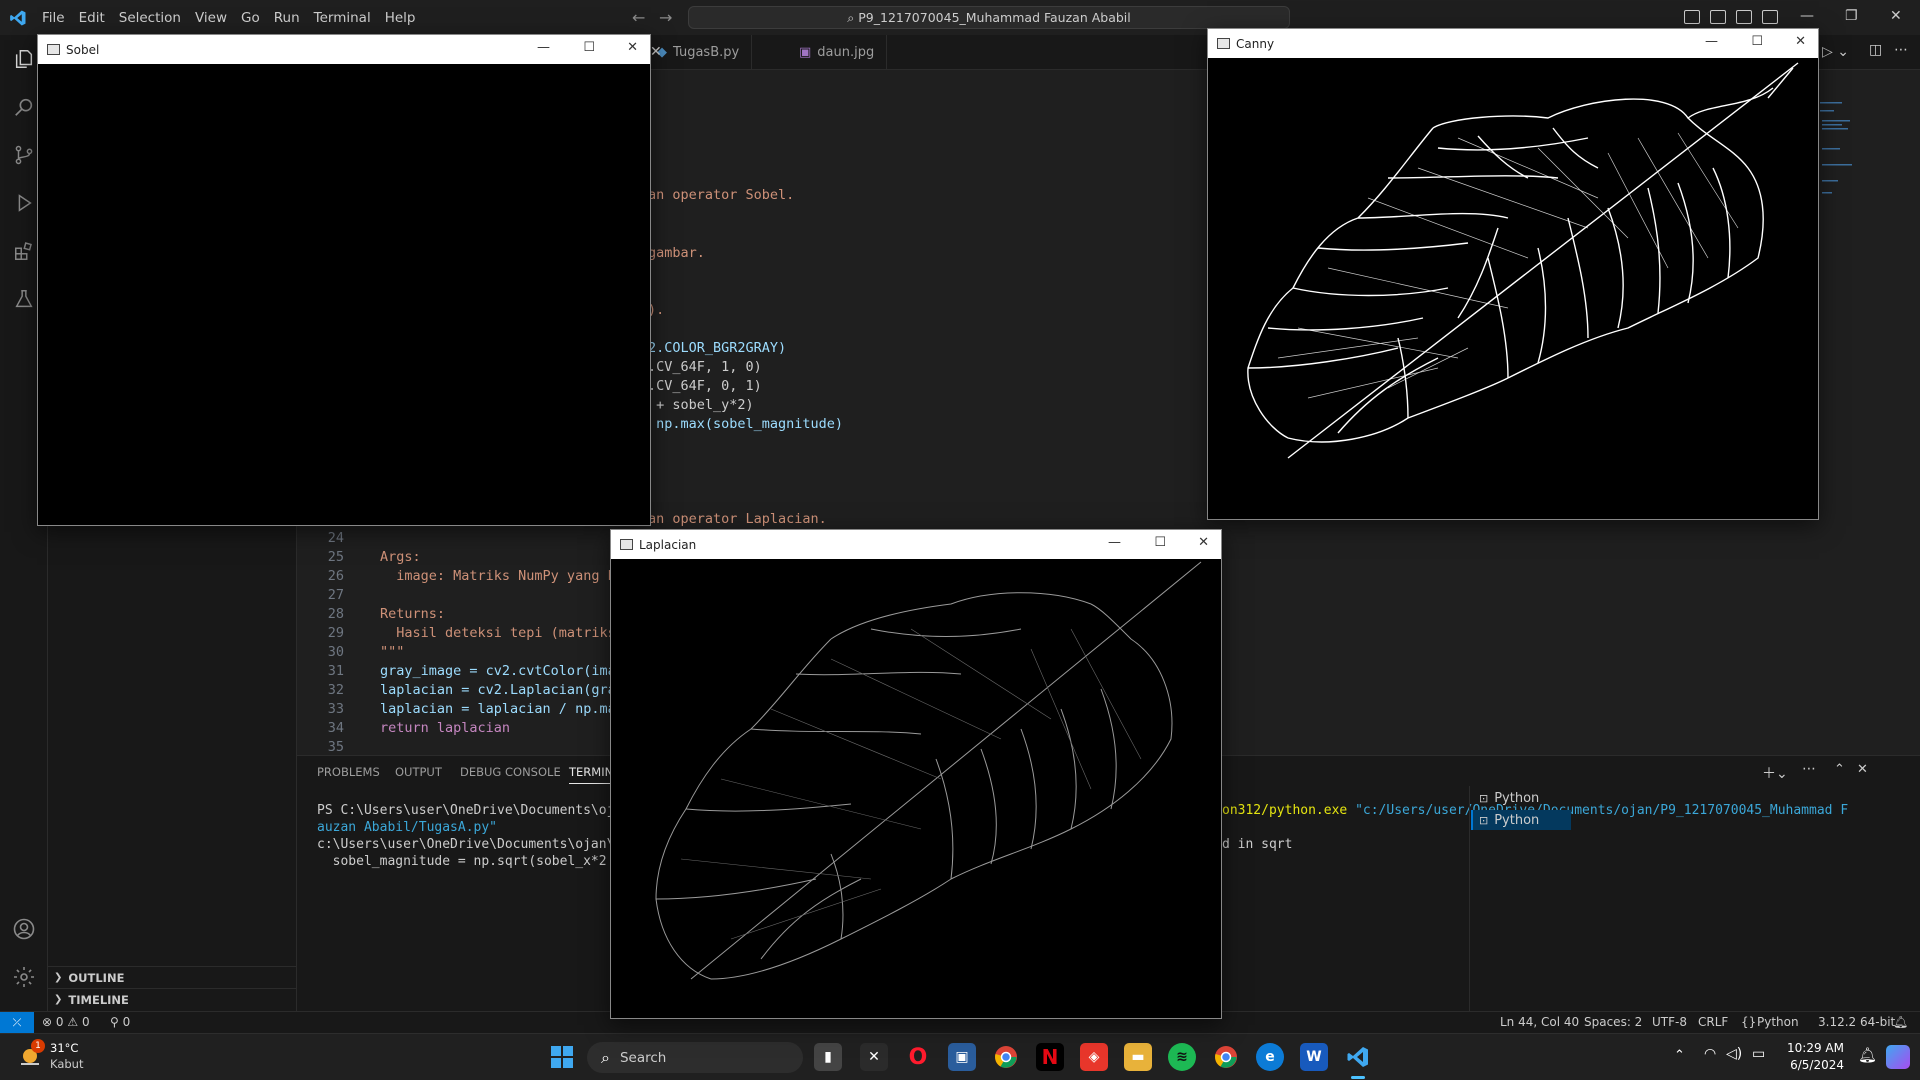 This screenshot has width=1920, height=1080. What do you see at coordinates (916, 774) in the screenshot?
I see `laplacian-window: Laplacian — ☐ ✕` at bounding box center [916, 774].